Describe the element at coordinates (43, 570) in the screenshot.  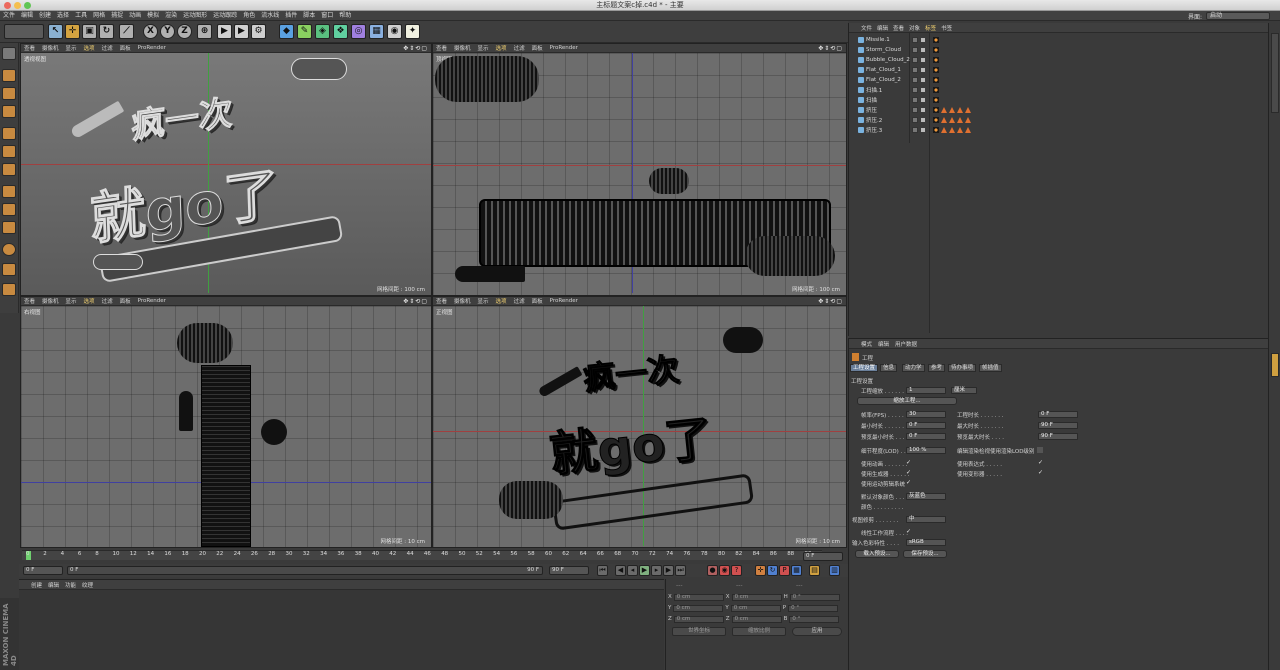
I see `start-frame-field: 0 F` at that location.